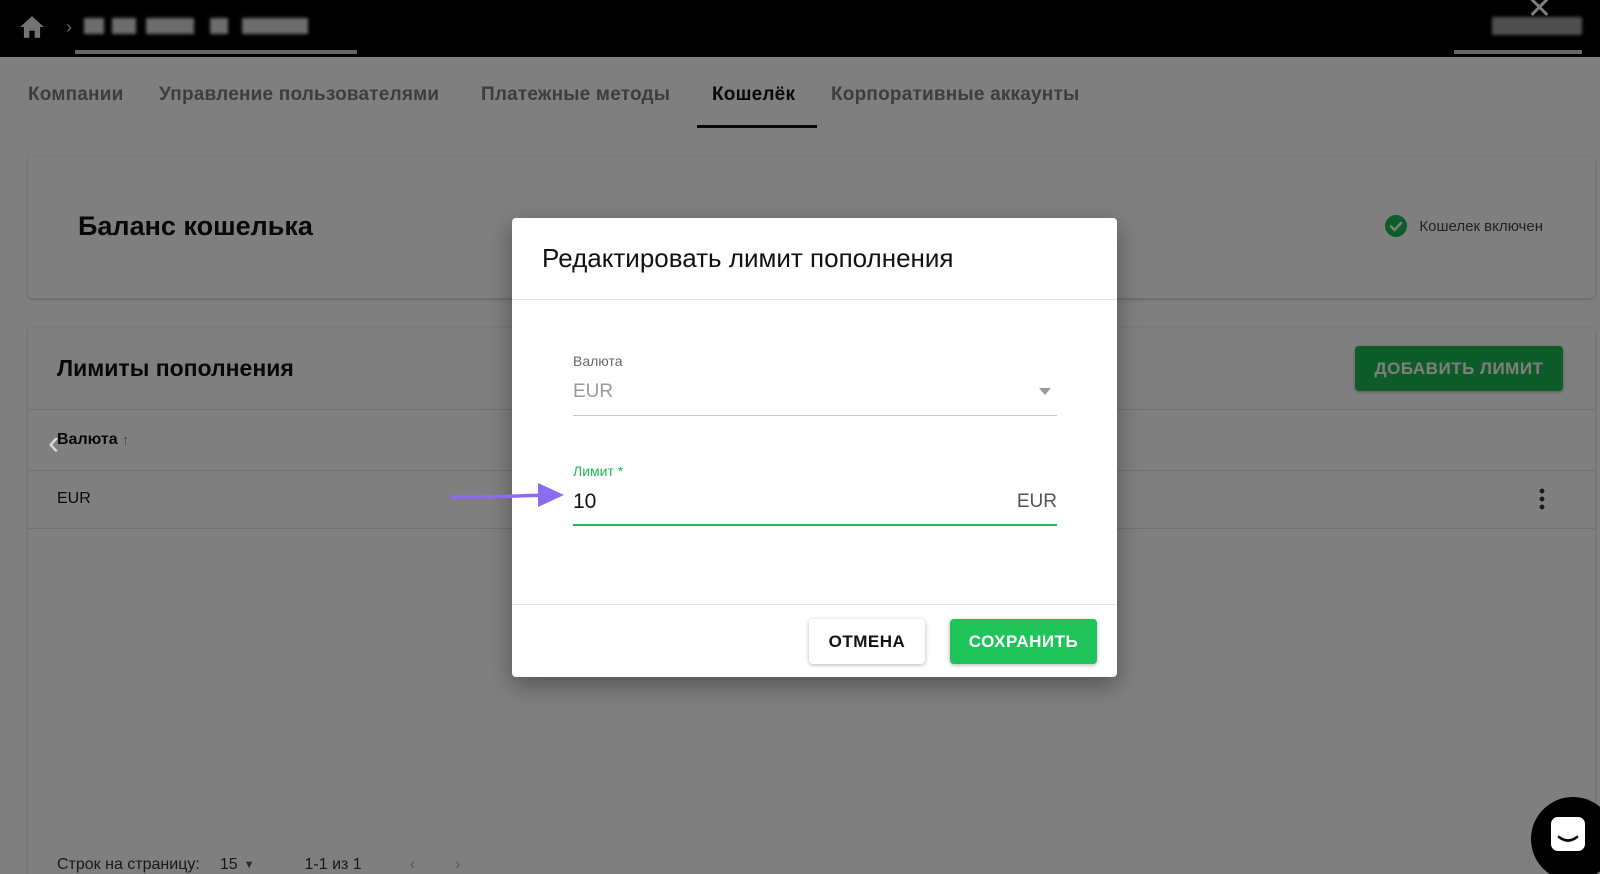 The height and width of the screenshot is (874, 1600). Describe the element at coordinates (815, 494) in the screenshot. I see `limit-input: Лимит * 10 EUR` at that location.